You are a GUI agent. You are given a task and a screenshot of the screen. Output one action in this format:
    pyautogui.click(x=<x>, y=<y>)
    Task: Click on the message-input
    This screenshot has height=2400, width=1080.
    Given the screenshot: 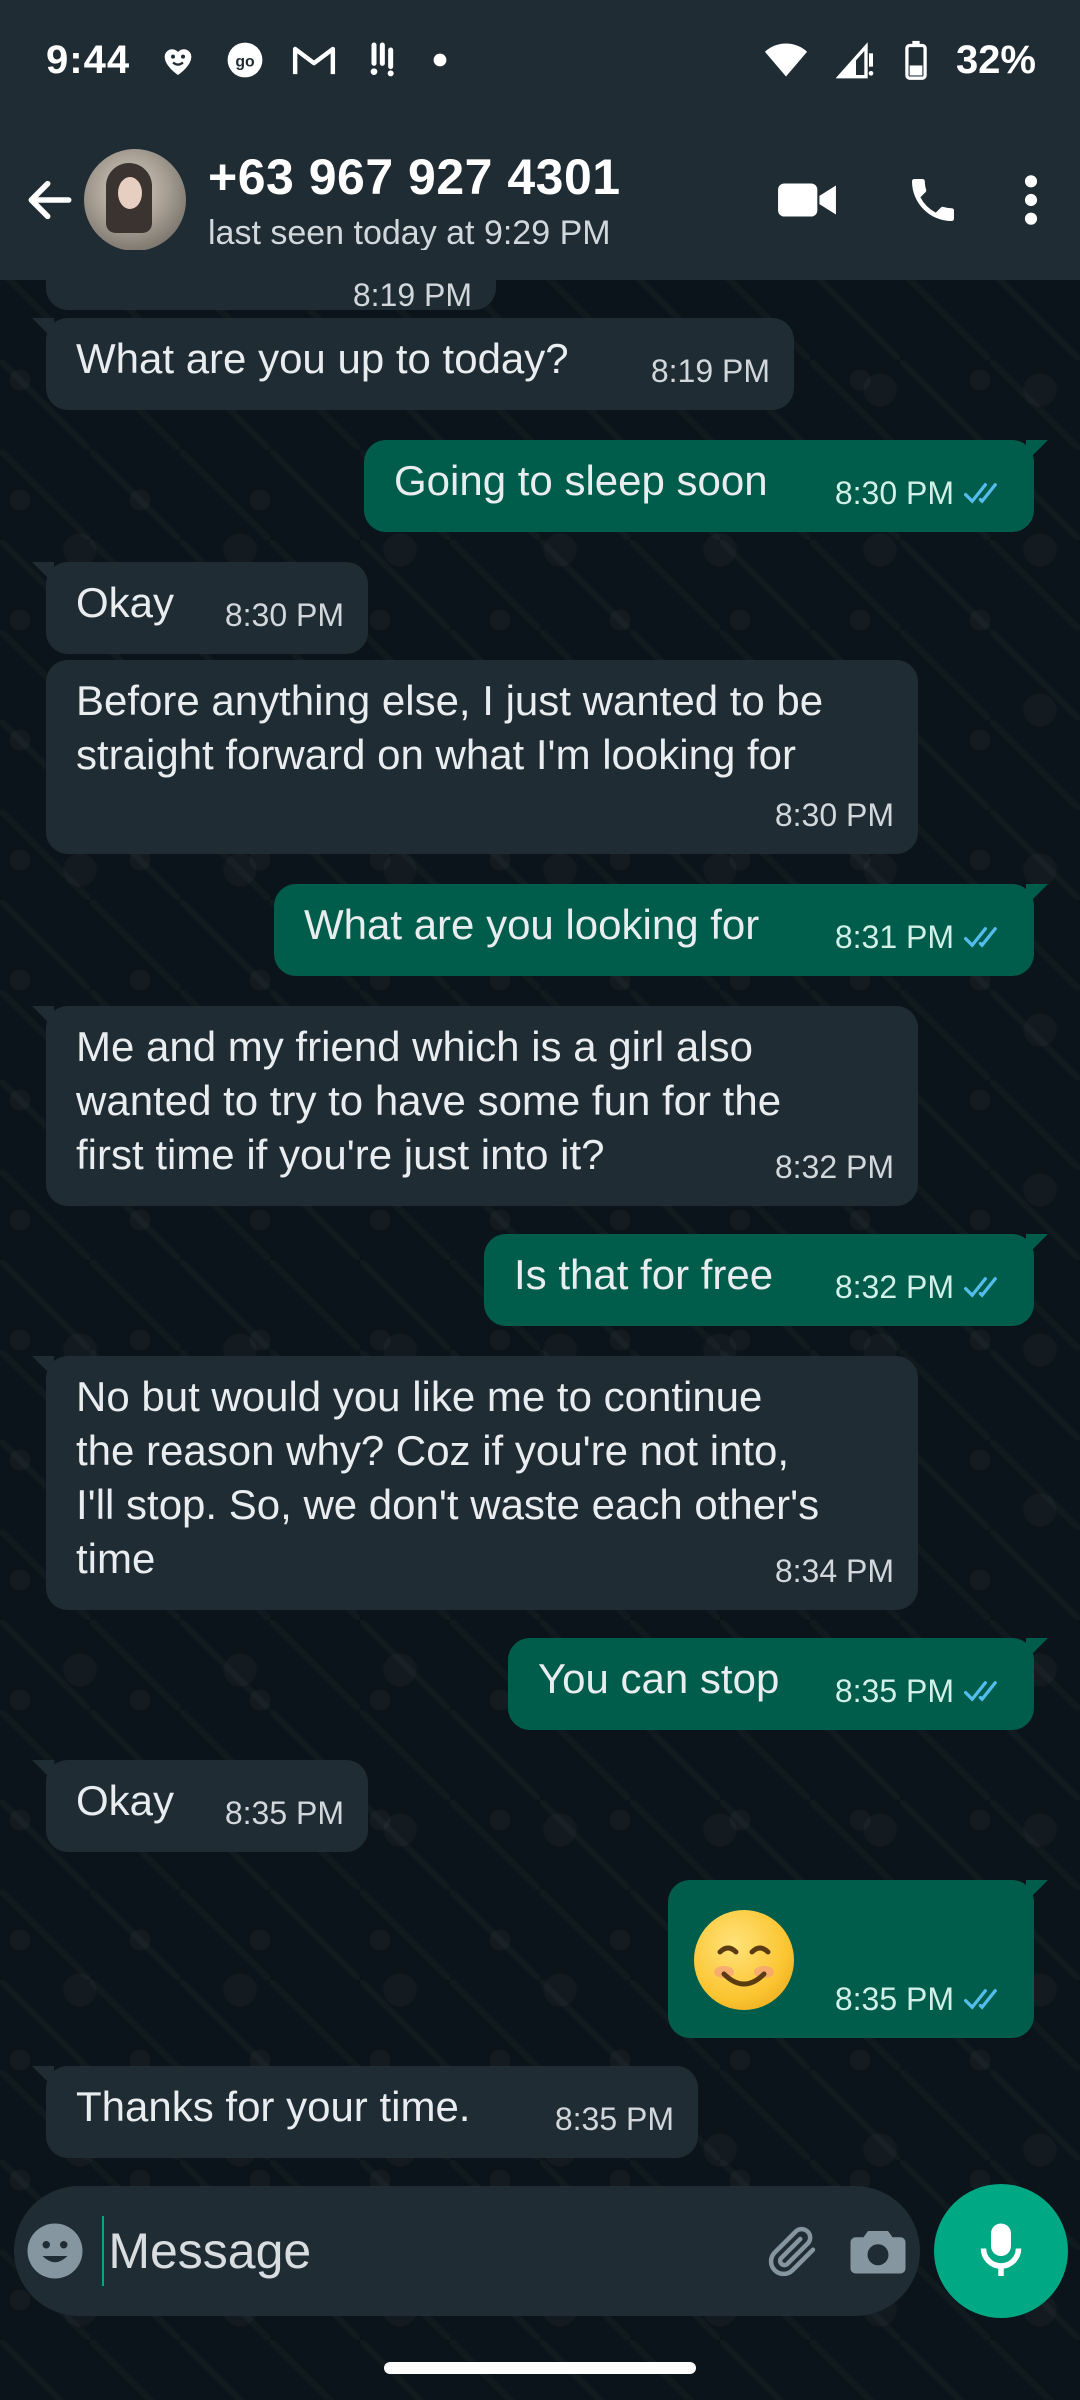 What is the action you would take?
    pyautogui.click(x=428, y=2251)
    